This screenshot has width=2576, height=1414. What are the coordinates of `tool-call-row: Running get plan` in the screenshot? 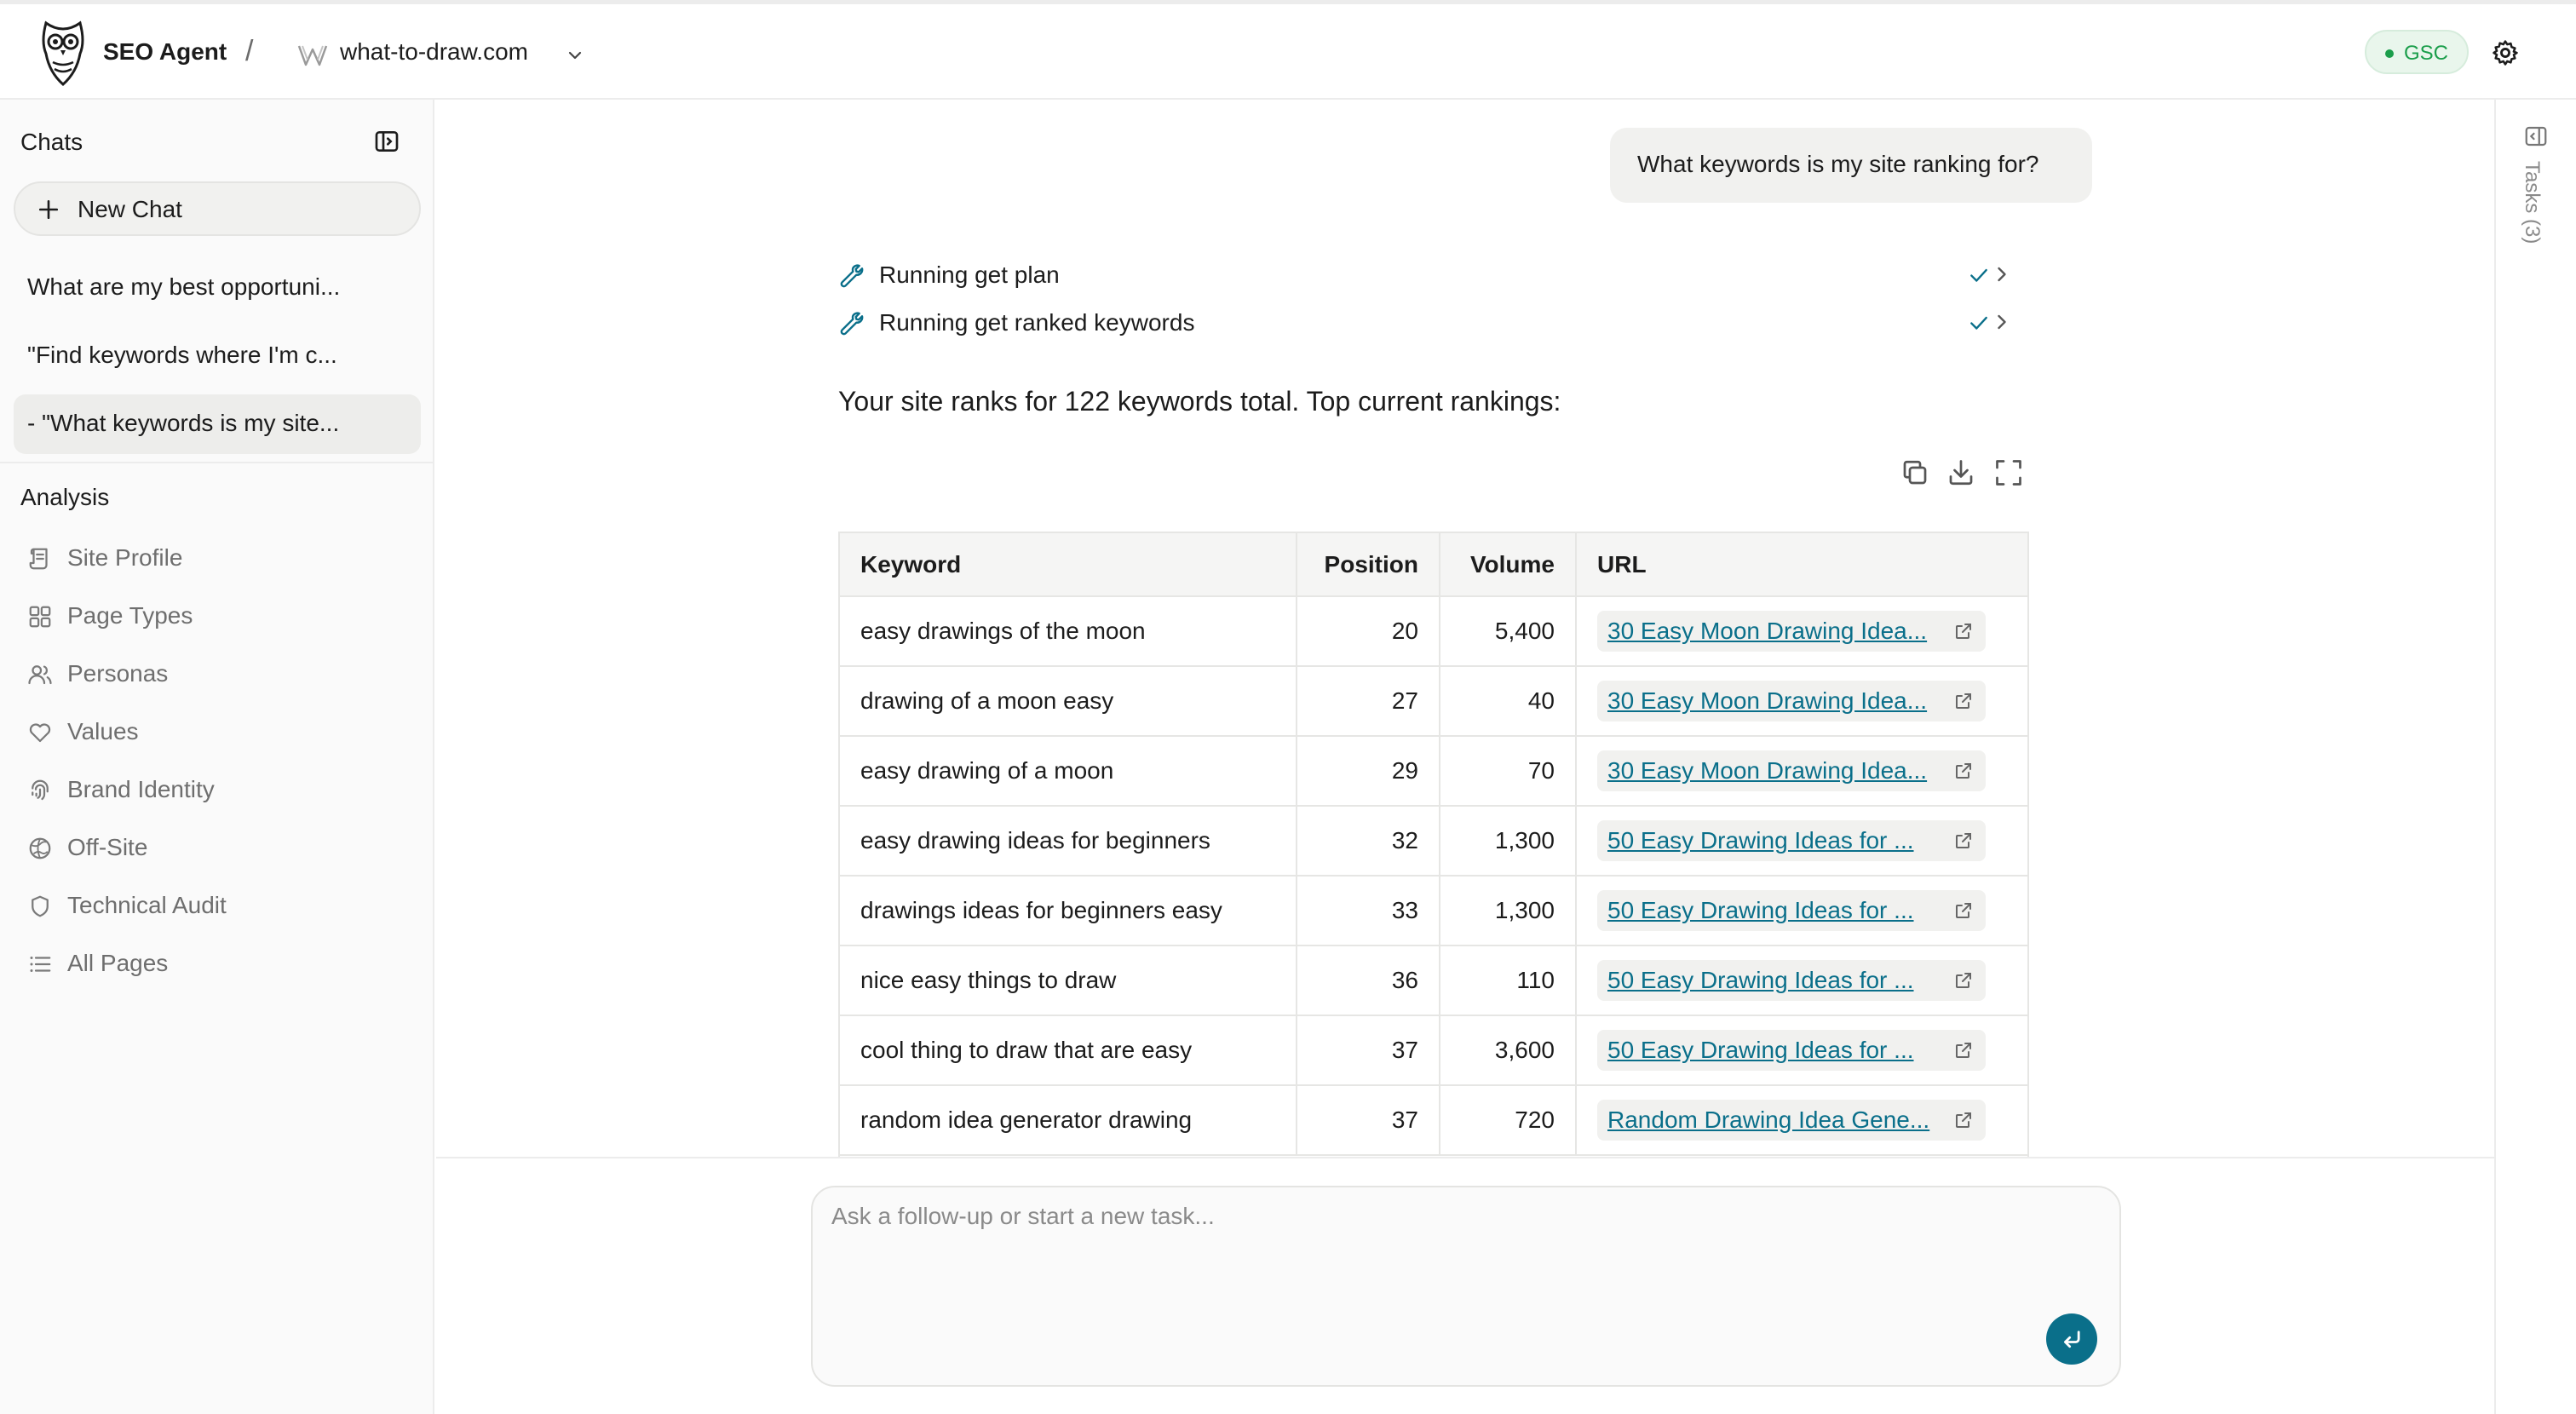 It's located at (1433, 274).